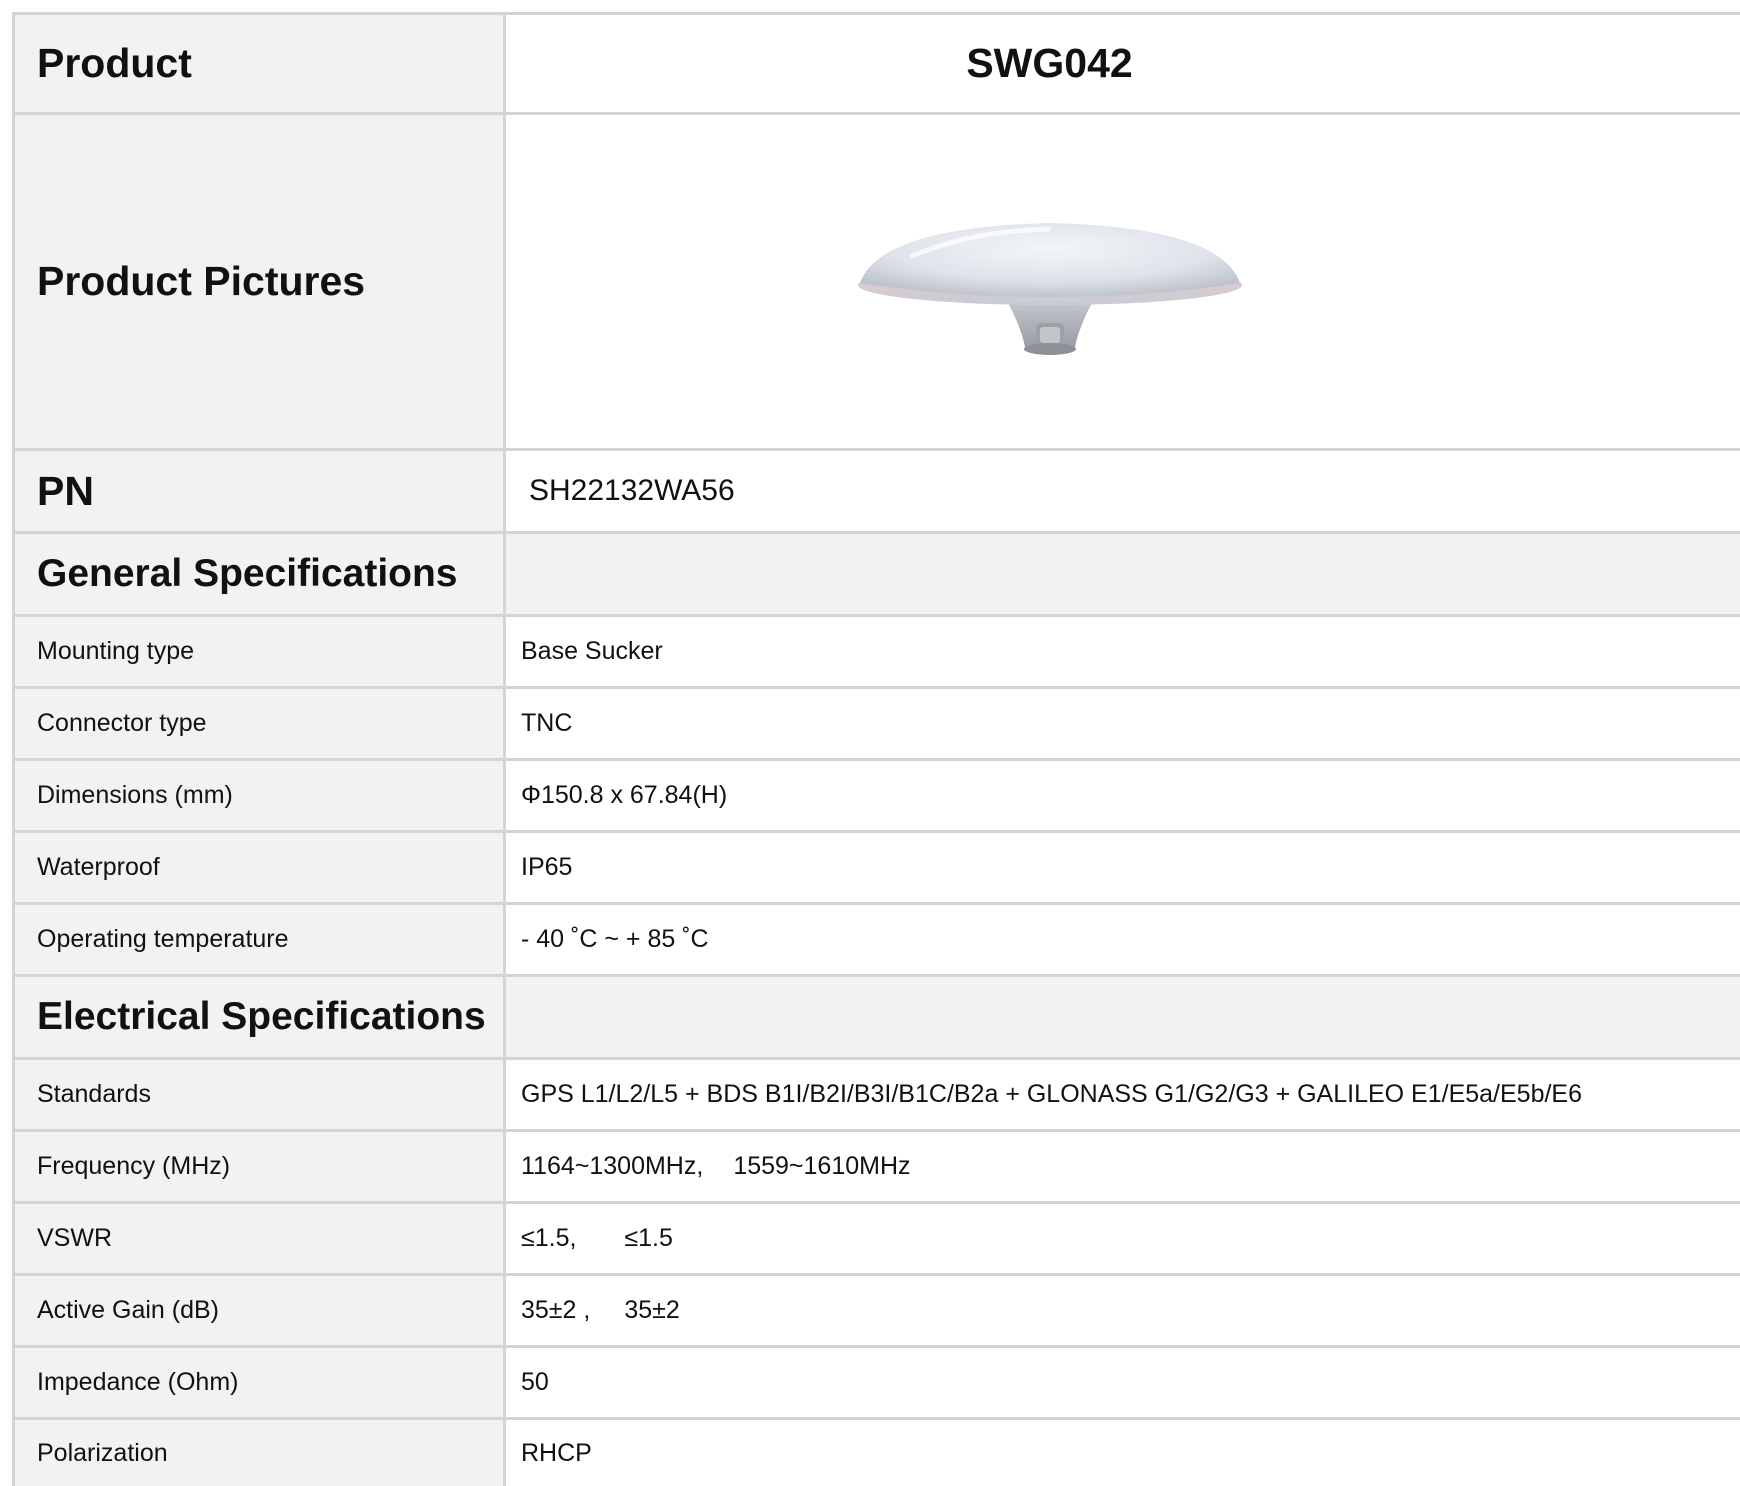 This screenshot has width=1740, height=1486. I want to click on spec-label: Frequency (MHz), so click(260, 1166).